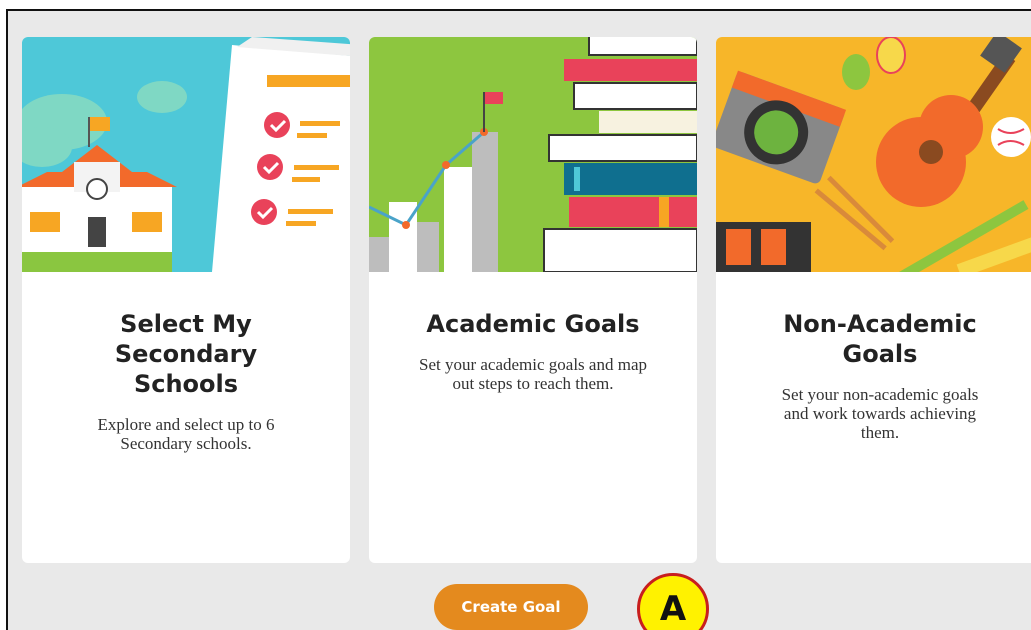 The width and height of the screenshot is (1031, 630). Describe the element at coordinates (186, 154) in the screenshot. I see `school-checklist-illustration` at that location.